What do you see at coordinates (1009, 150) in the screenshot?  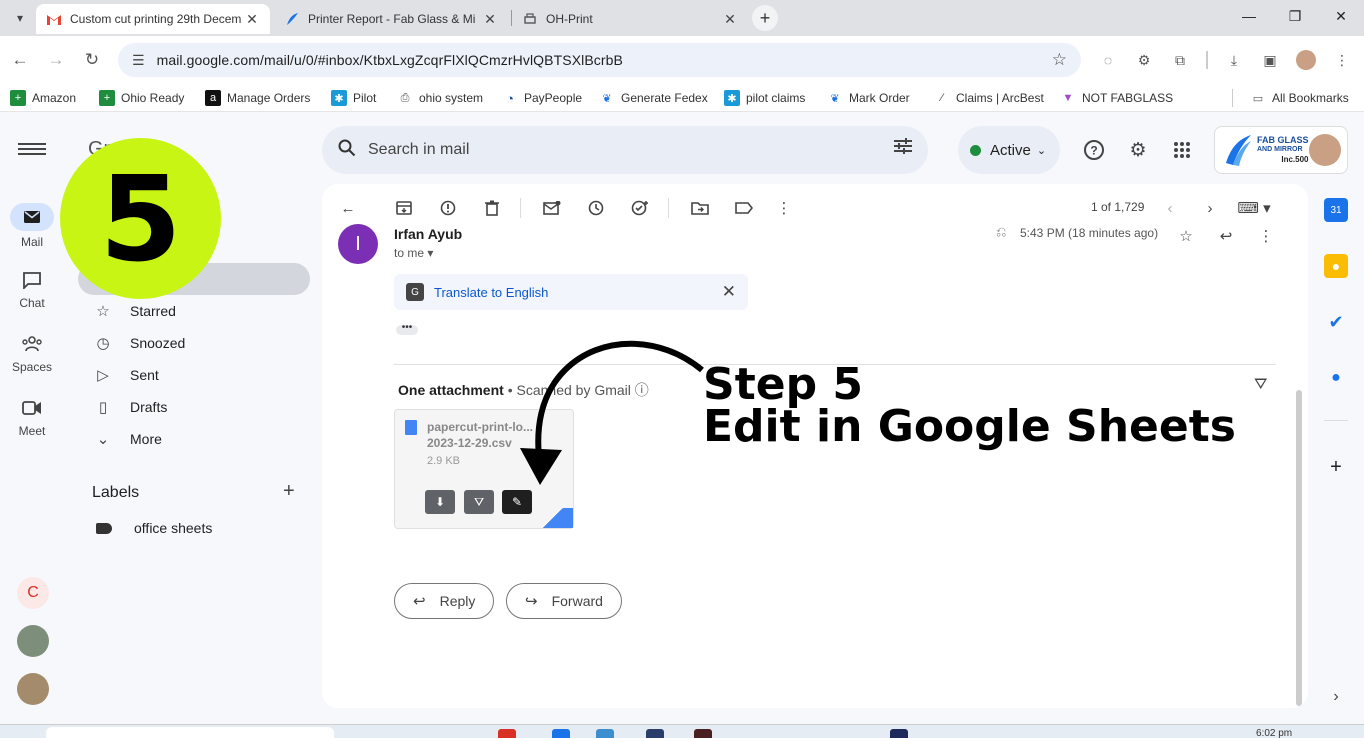 I see `status-selector: Active ⌄` at bounding box center [1009, 150].